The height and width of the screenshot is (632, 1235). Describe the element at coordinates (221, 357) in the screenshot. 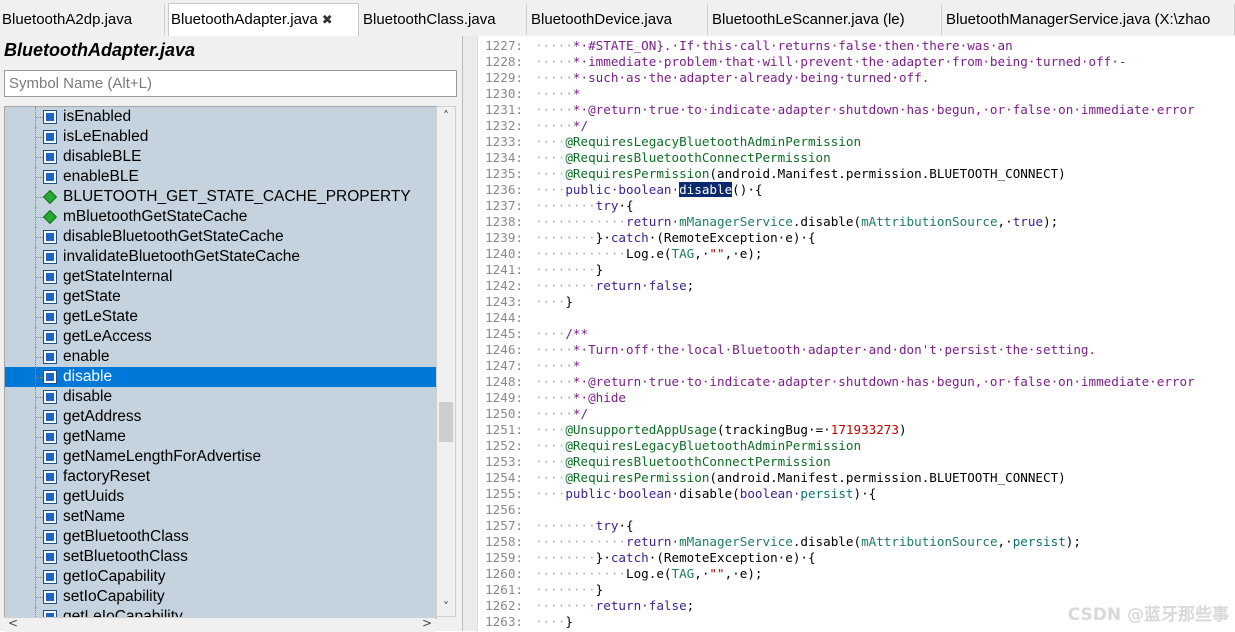

I see `symbol-list-item: enable` at that location.